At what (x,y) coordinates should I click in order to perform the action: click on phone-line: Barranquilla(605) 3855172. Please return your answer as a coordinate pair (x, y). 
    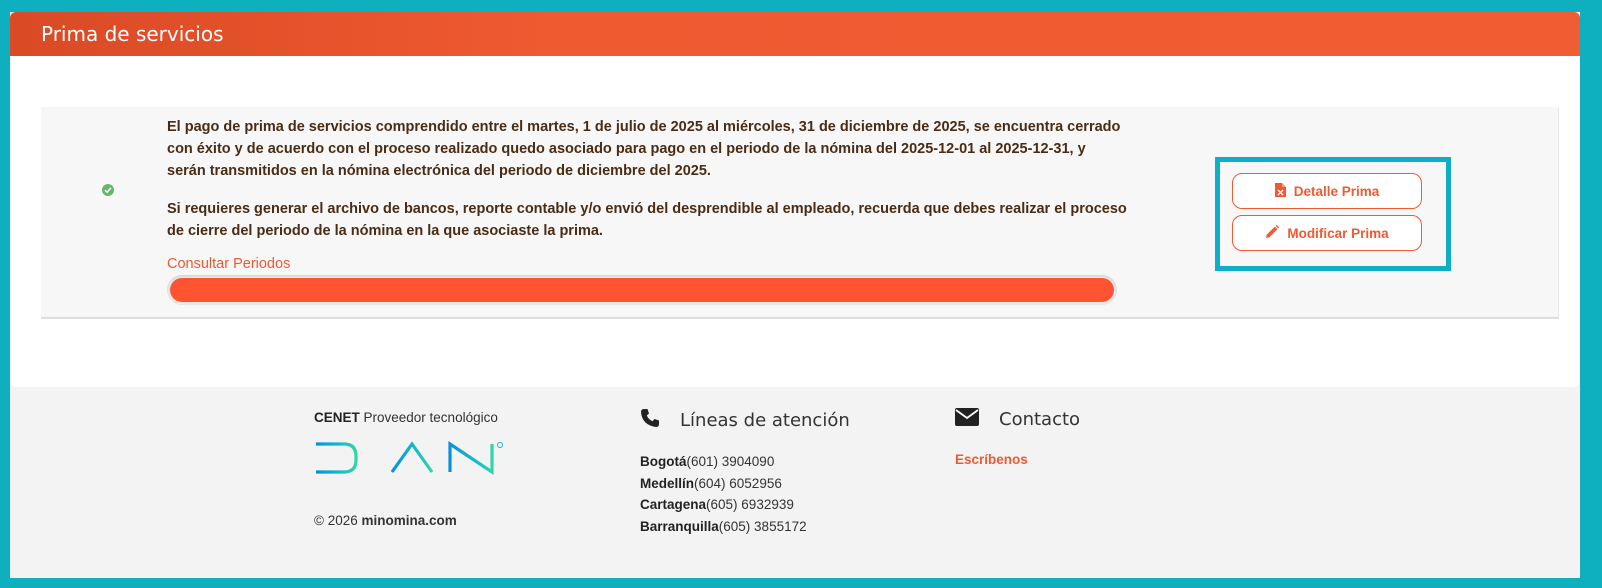
    Looking at the image, I should click on (723, 527).